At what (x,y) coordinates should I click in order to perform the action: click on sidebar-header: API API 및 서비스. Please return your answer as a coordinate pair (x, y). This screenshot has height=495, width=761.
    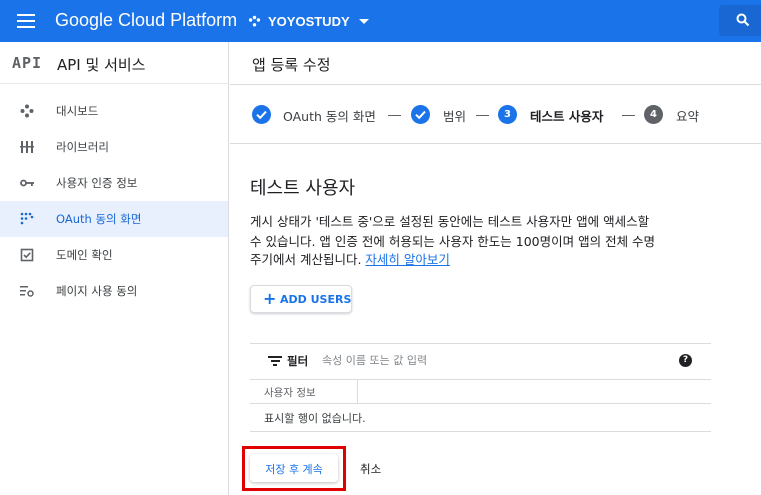
    Looking at the image, I should click on (114, 63).